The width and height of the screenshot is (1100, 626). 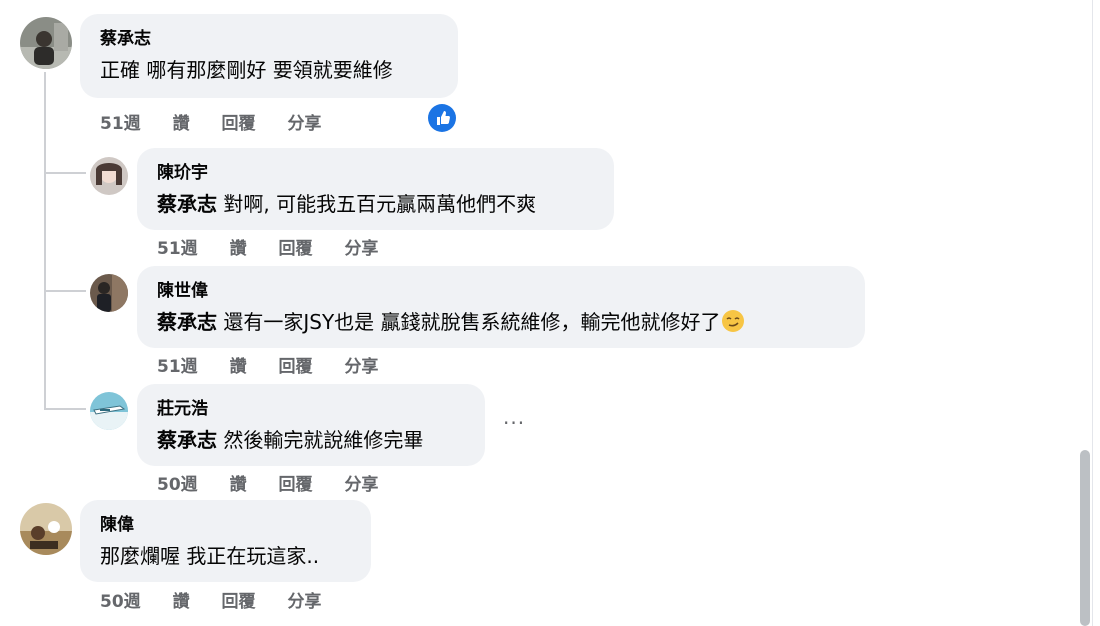 I want to click on comment-body: 然後輸完就說維修完畢, so click(x=323, y=440).